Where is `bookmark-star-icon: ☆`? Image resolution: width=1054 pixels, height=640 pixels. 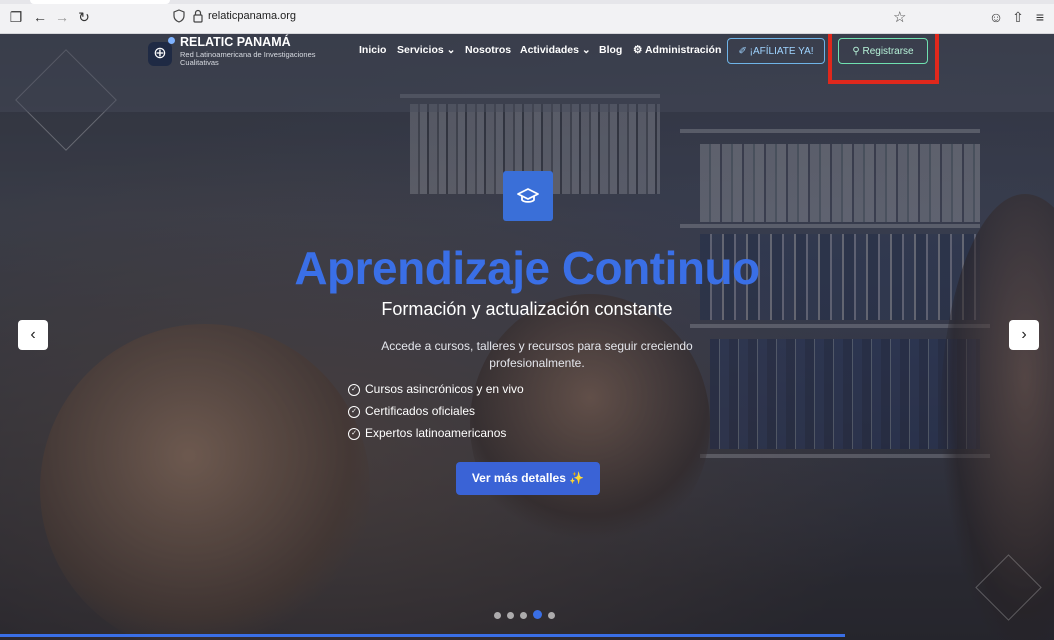
bookmark-star-icon: ☆ is located at coordinates (899, 17).